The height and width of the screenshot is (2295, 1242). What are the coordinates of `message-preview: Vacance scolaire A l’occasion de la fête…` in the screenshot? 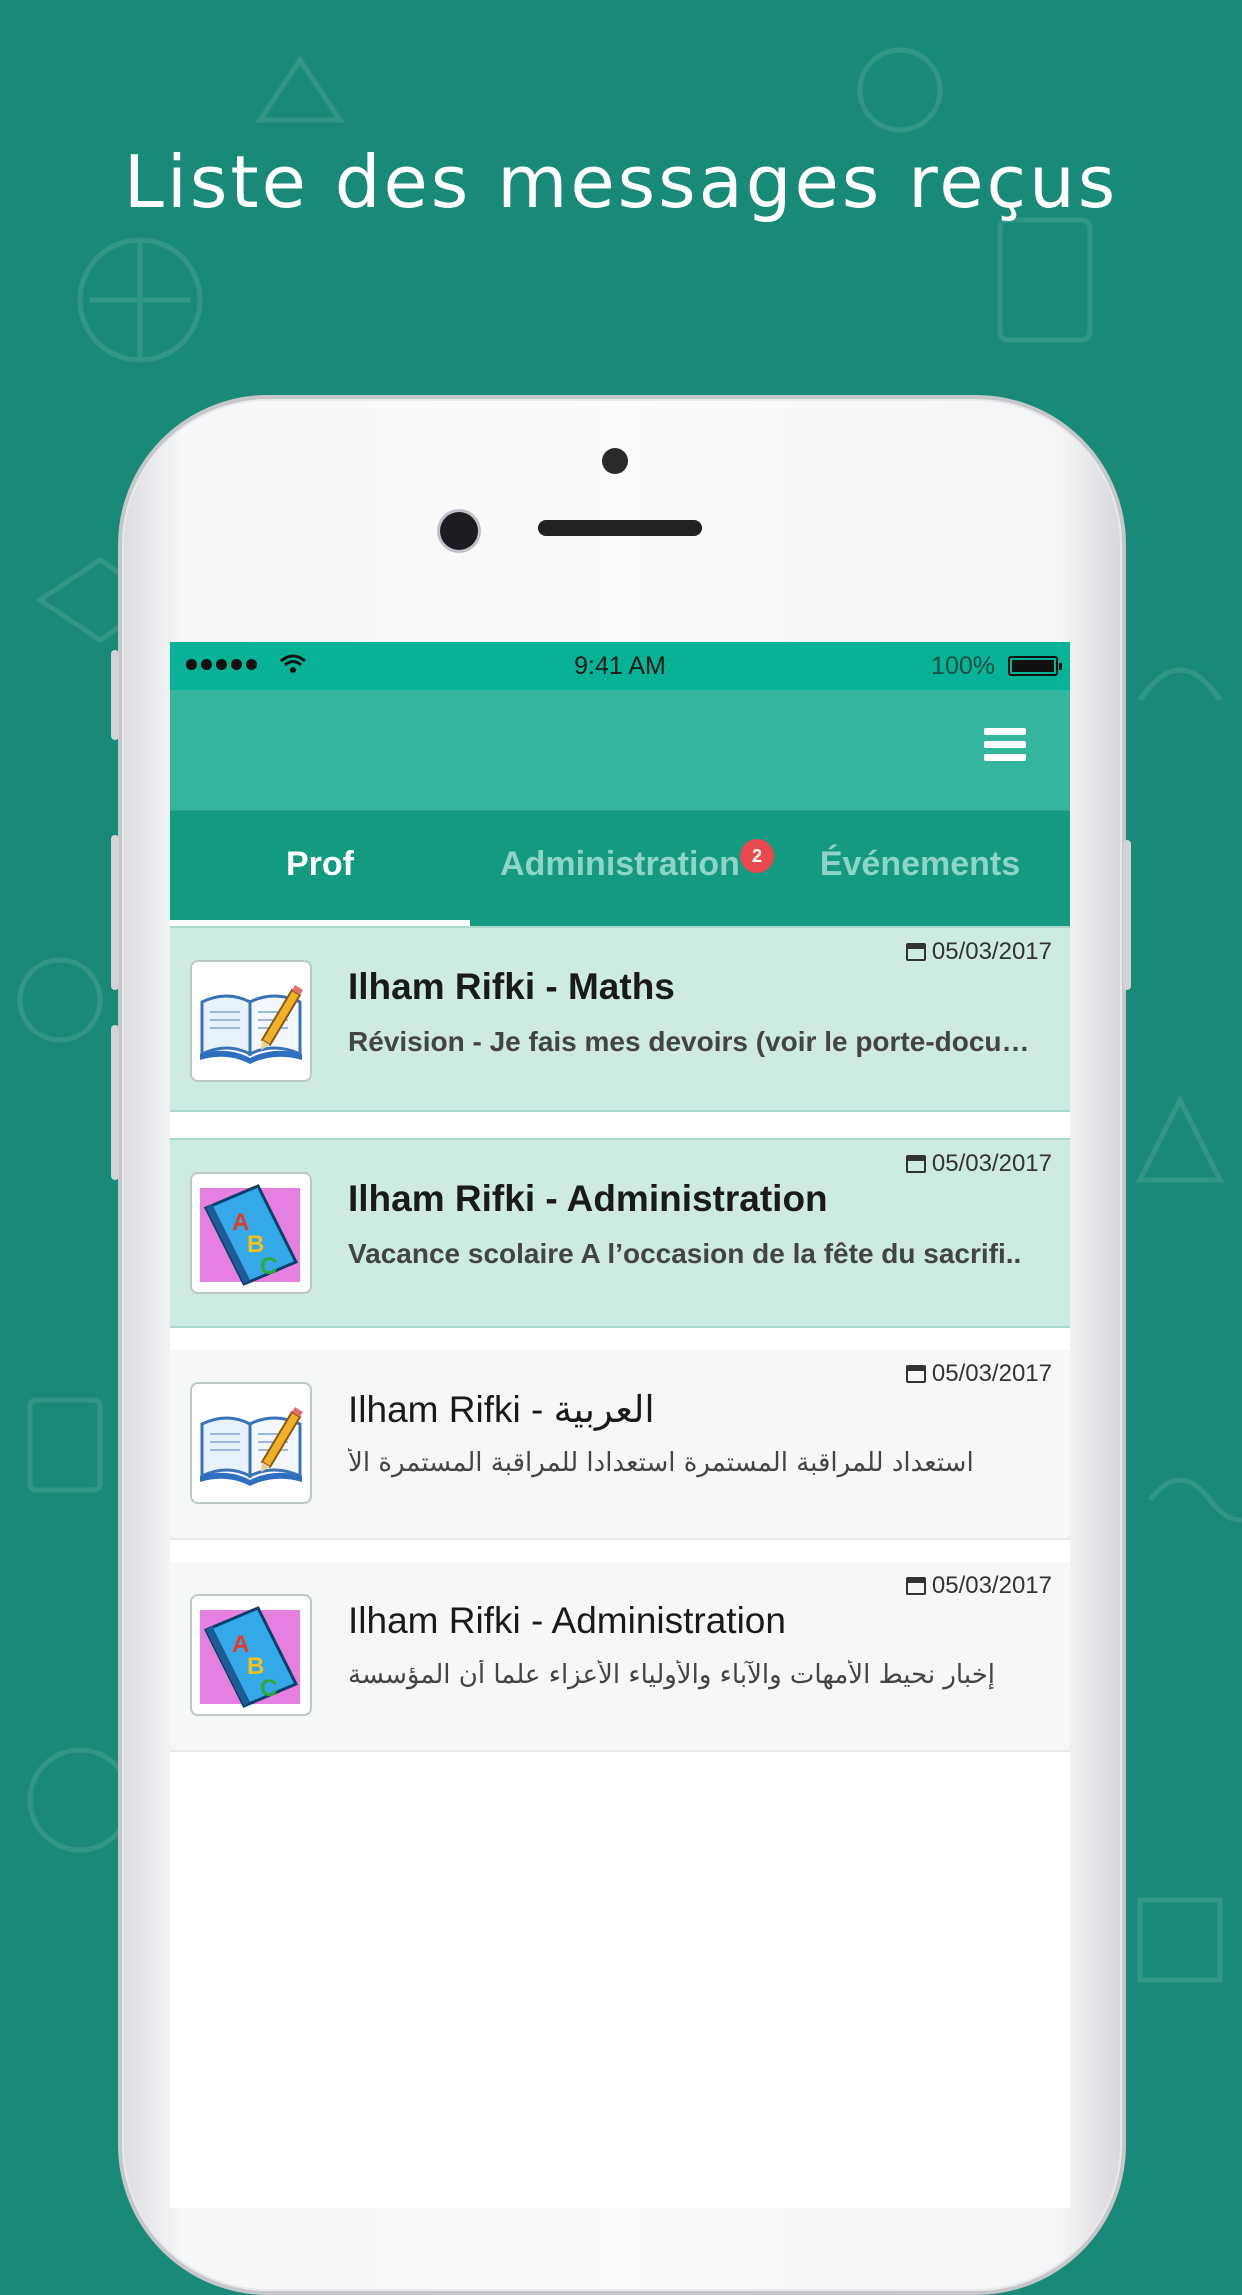 It's located at (685, 1253).